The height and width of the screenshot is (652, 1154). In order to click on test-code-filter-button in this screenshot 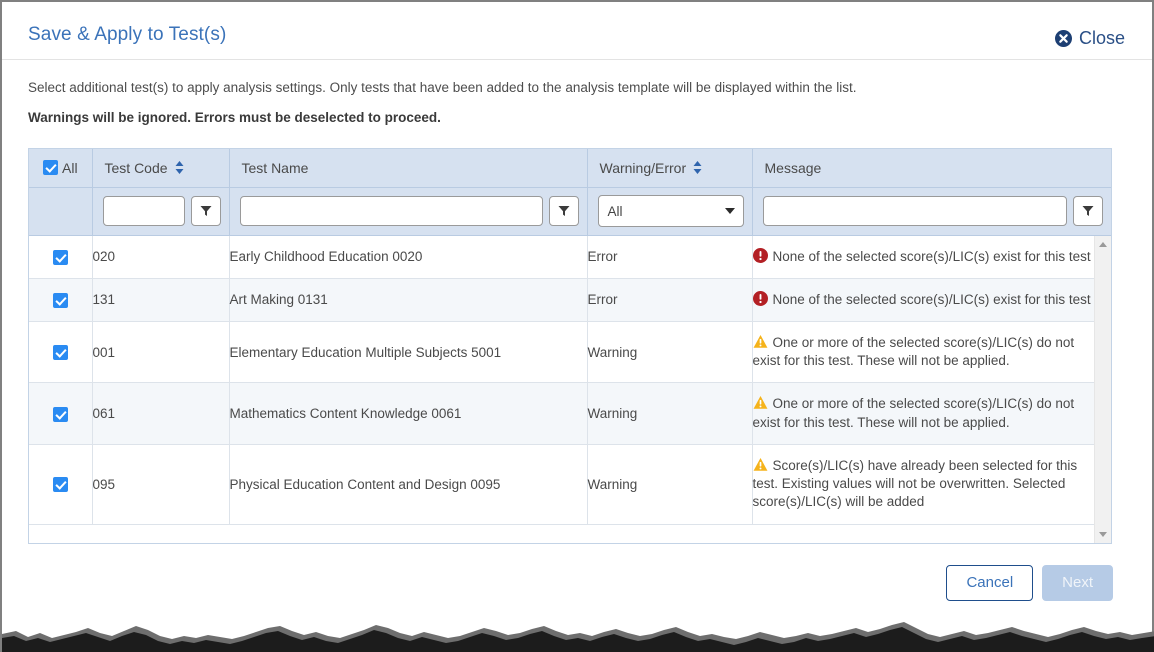, I will do `click(205, 211)`.